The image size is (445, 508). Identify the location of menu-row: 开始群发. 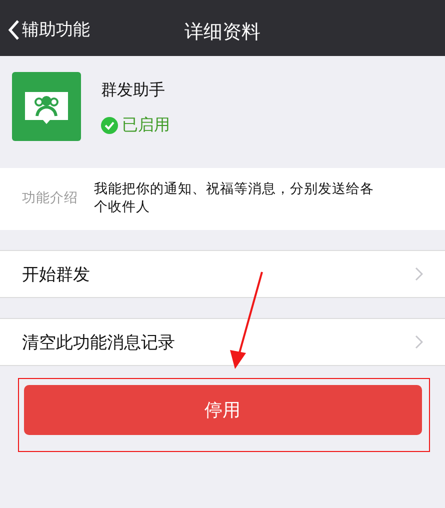
(222, 274).